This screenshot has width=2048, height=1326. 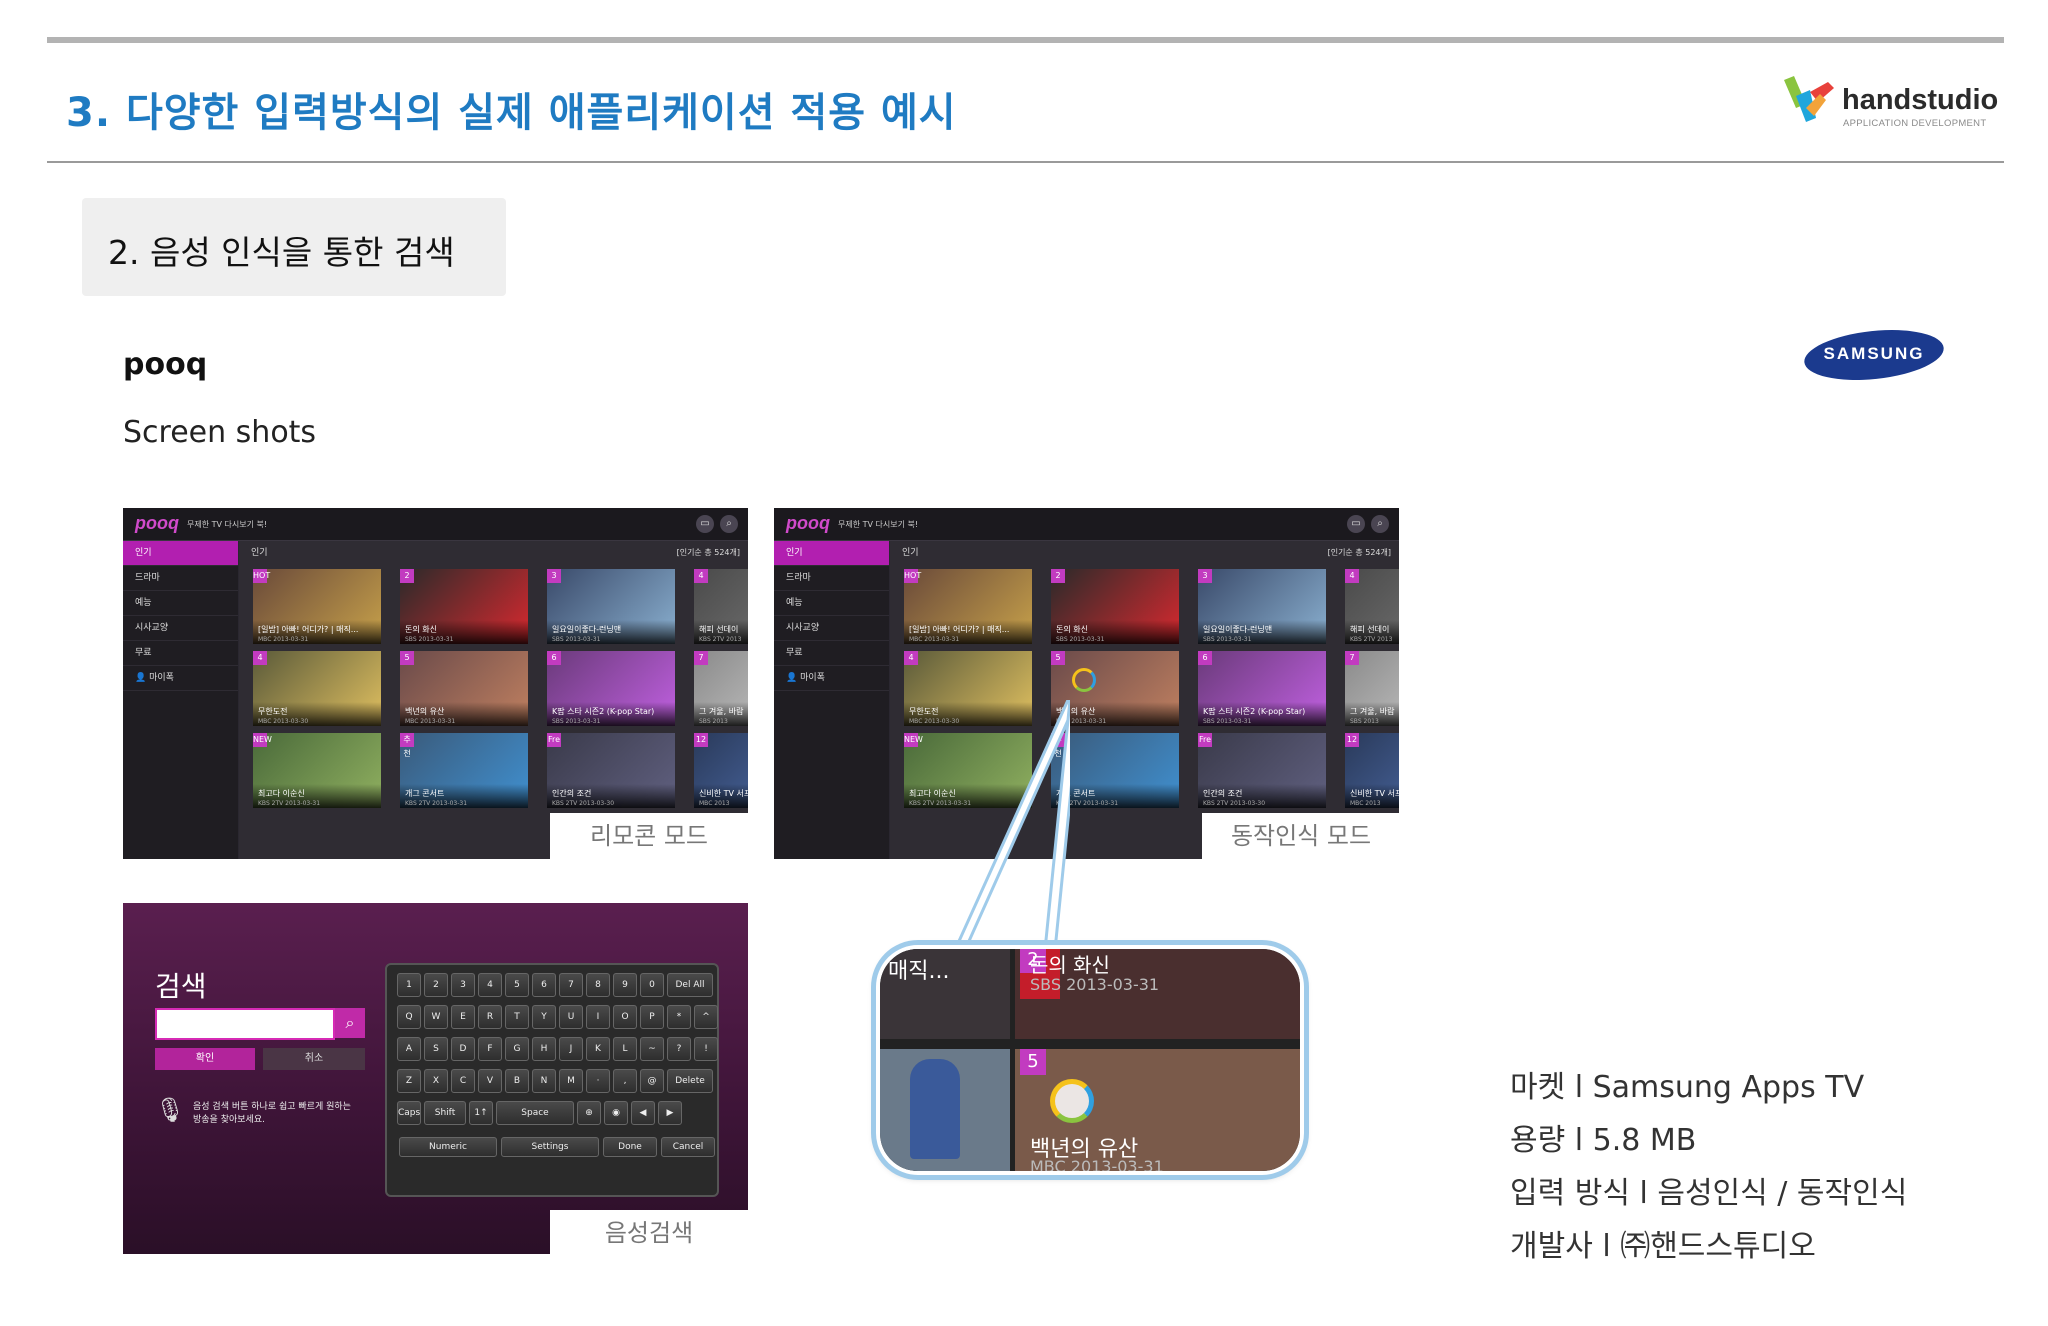 What do you see at coordinates (490, 985) in the screenshot?
I see `keyboard-key: 4` at bounding box center [490, 985].